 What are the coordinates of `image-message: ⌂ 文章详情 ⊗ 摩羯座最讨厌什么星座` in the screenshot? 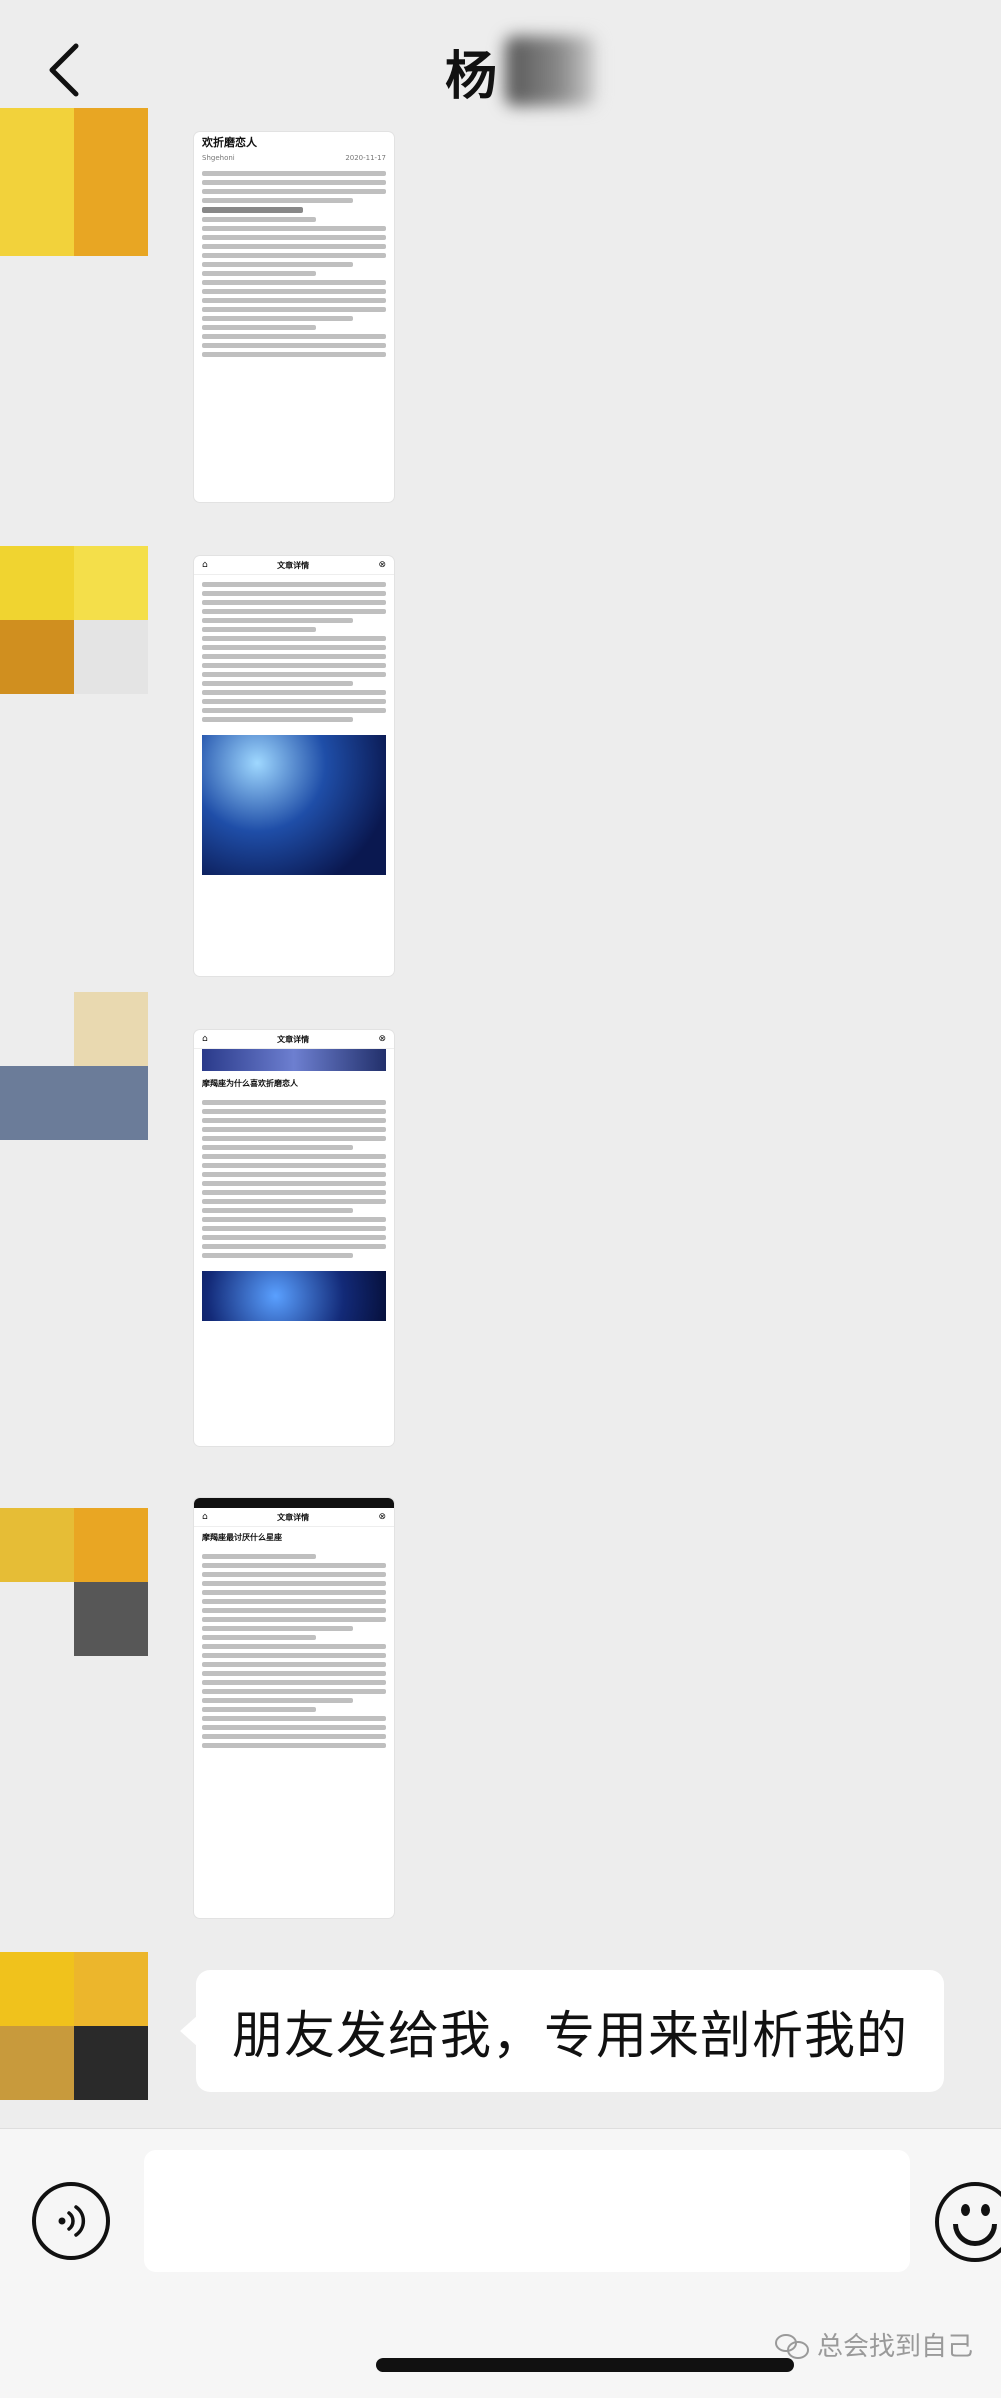 It's located at (294, 1708).